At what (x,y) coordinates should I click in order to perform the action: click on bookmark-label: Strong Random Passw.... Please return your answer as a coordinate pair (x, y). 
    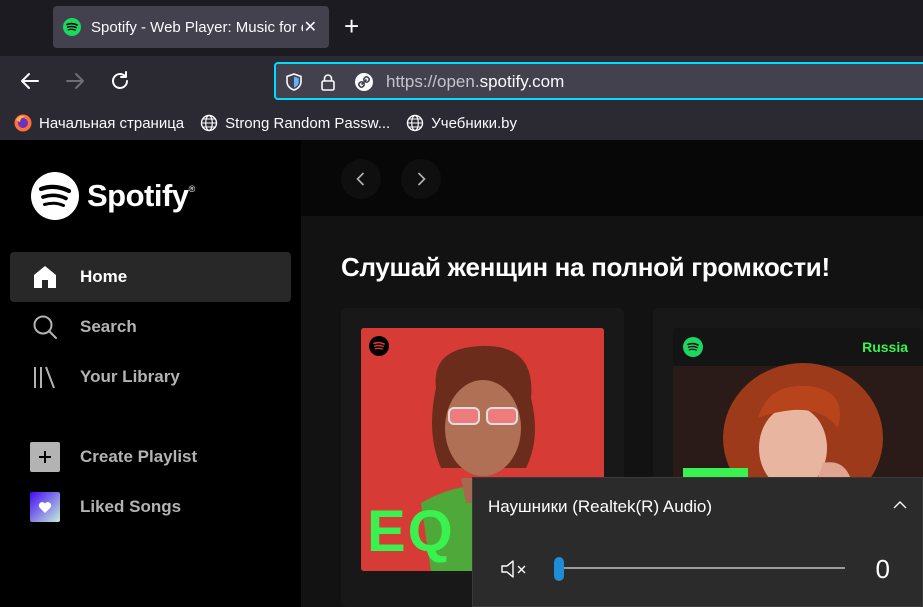
    Looking at the image, I should click on (308, 123).